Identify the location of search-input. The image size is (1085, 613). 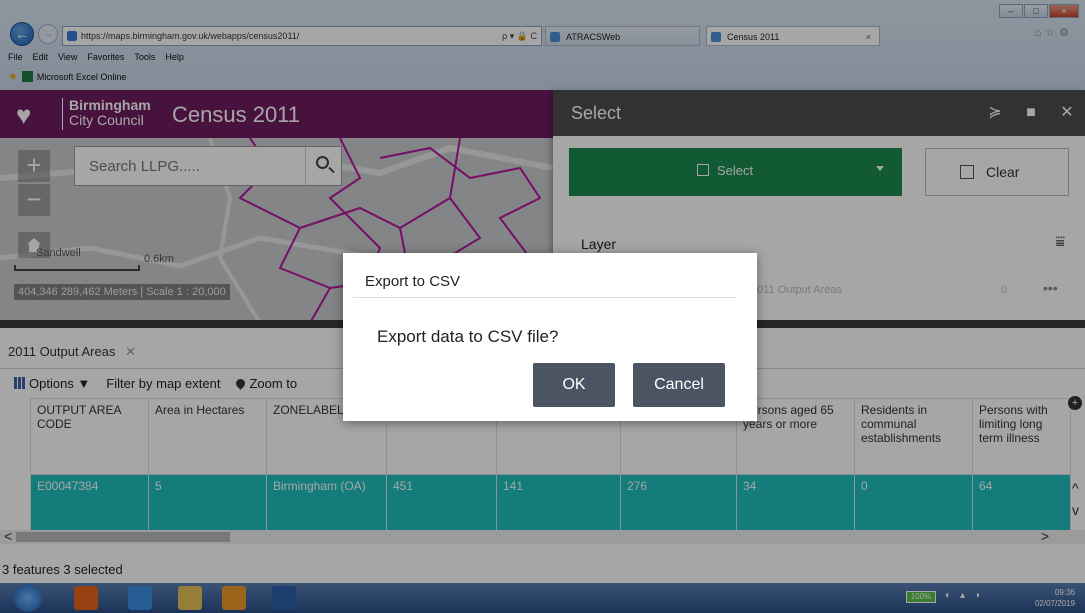
(190, 166).